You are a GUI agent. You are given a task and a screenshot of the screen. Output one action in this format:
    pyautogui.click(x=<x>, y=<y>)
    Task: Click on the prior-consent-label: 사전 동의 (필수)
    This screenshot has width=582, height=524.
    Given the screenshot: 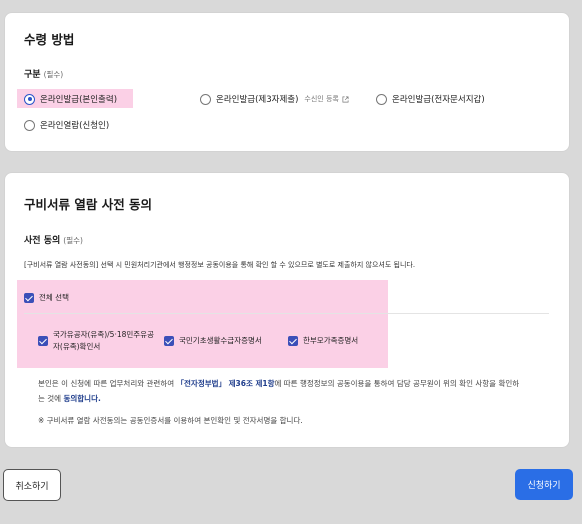 What is the action you would take?
    pyautogui.click(x=53, y=239)
    